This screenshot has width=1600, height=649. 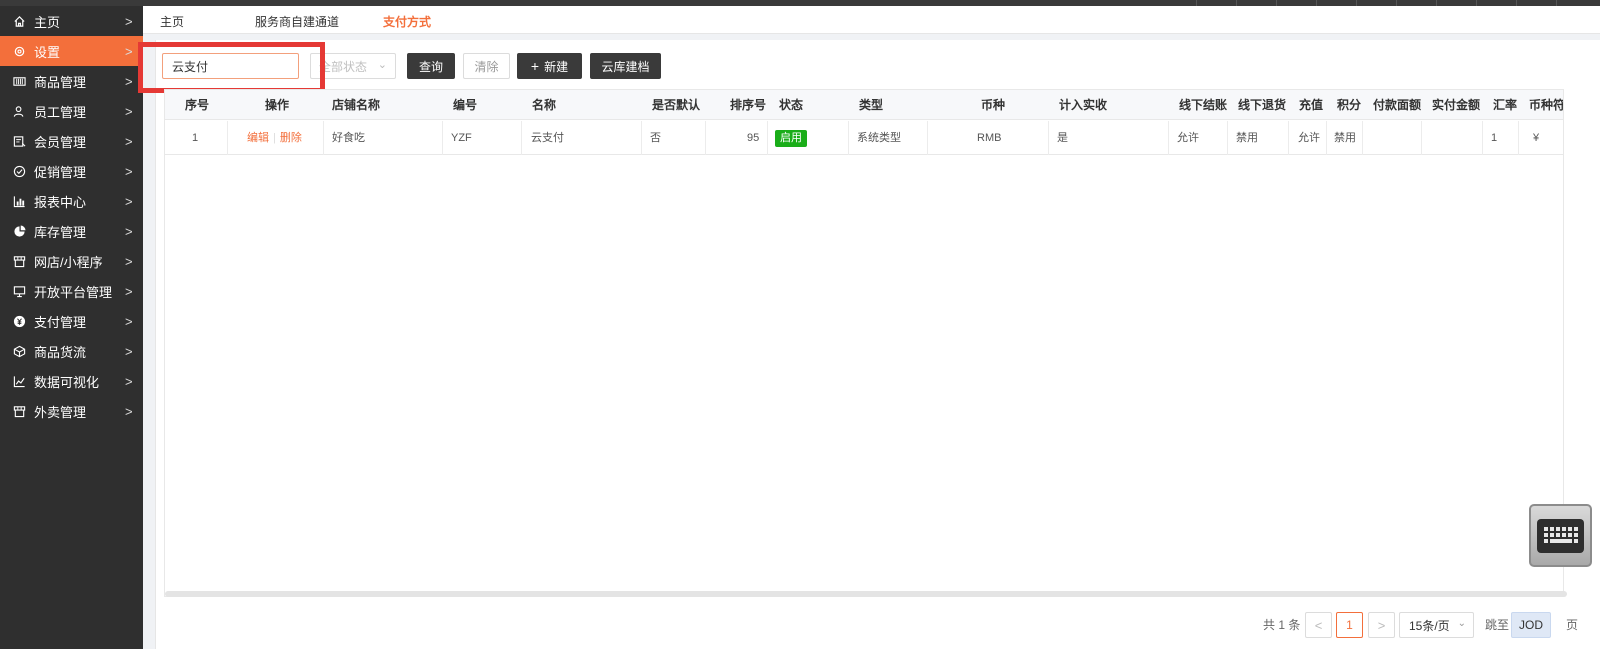 What do you see at coordinates (461, 138) in the screenshot?
I see `cell-code: YZF` at bounding box center [461, 138].